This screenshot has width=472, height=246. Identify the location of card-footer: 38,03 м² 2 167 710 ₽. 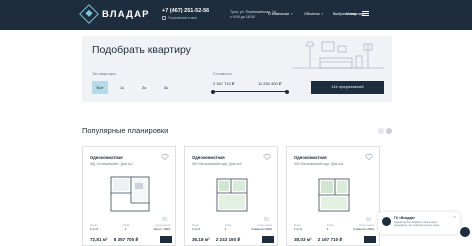
(335, 239).